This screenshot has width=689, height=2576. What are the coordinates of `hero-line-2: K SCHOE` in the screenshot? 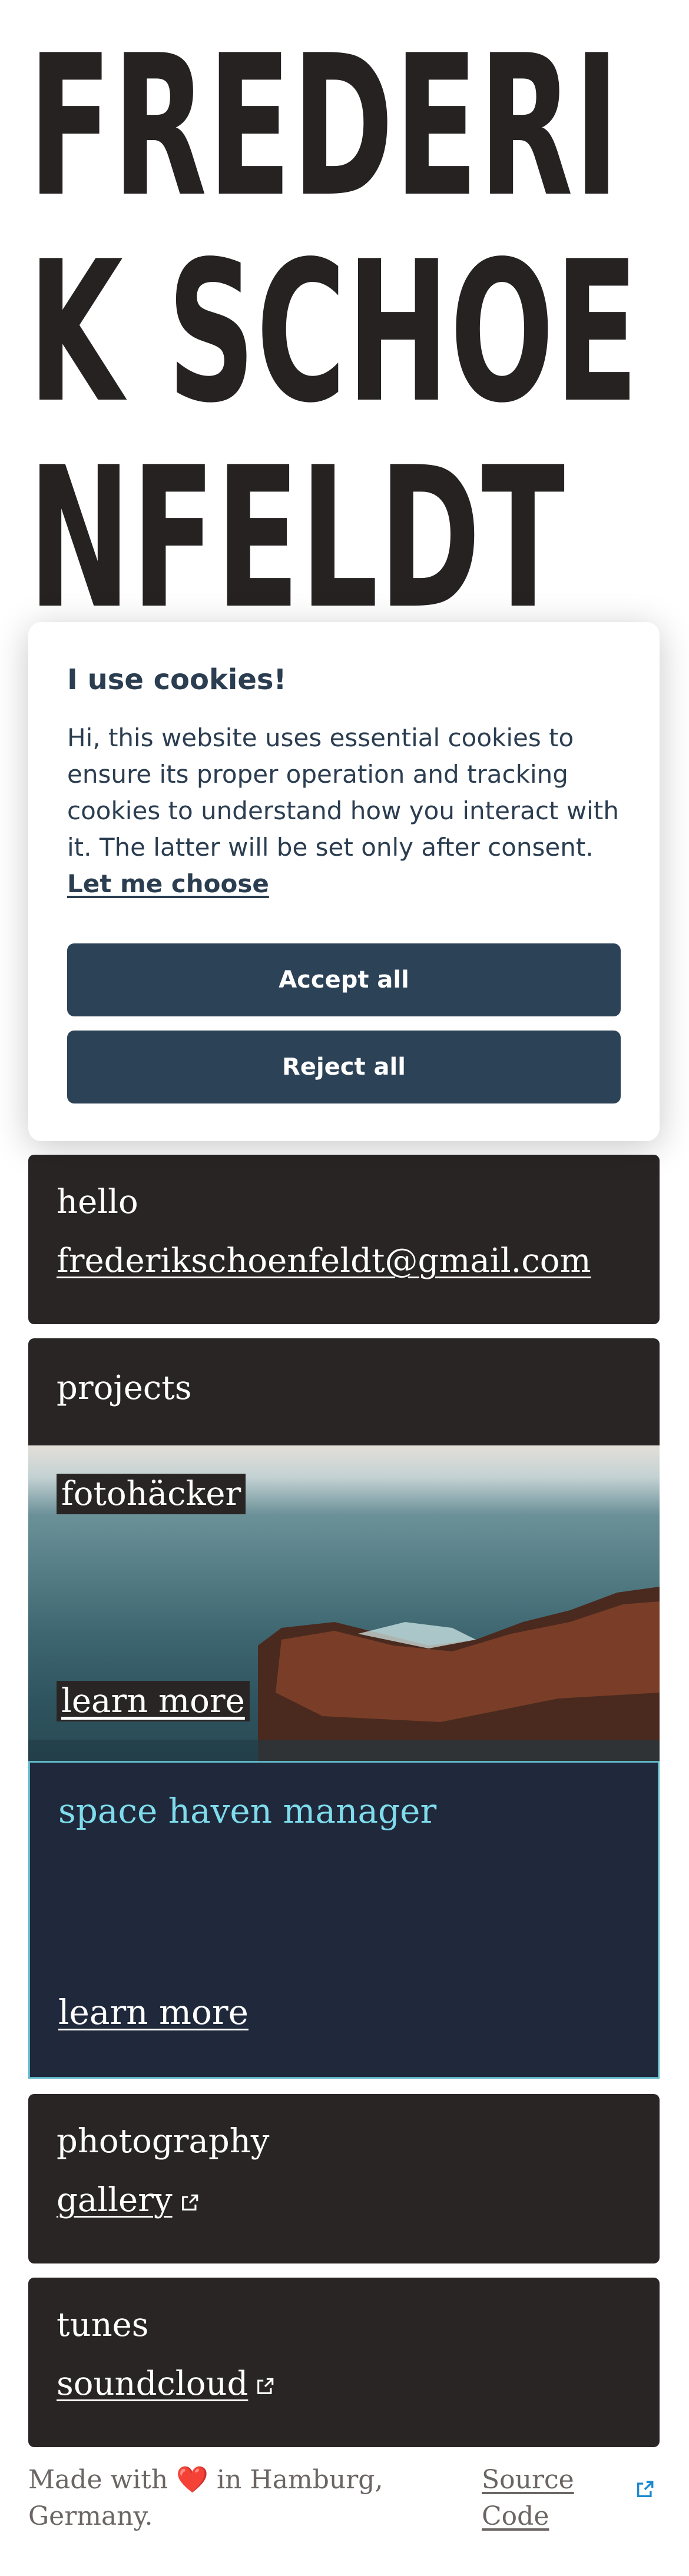 It's located at (334, 333).